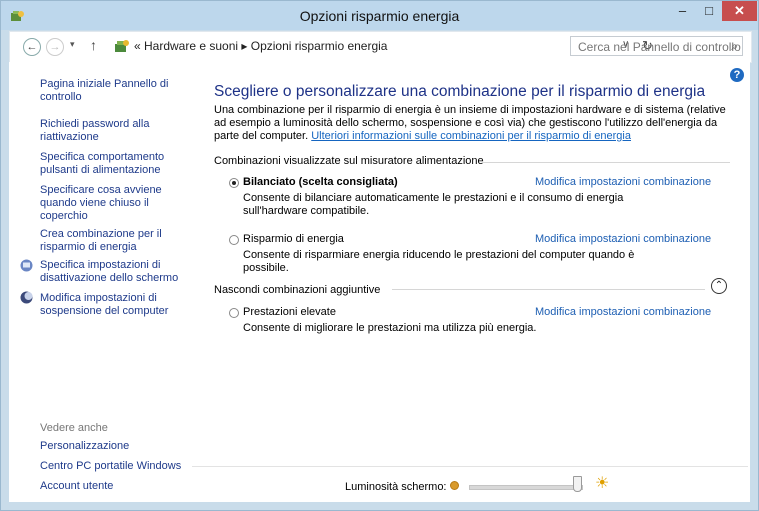 The image size is (759, 511). Describe the element at coordinates (682, 11) in the screenshot. I see `minimize-button: –` at that location.